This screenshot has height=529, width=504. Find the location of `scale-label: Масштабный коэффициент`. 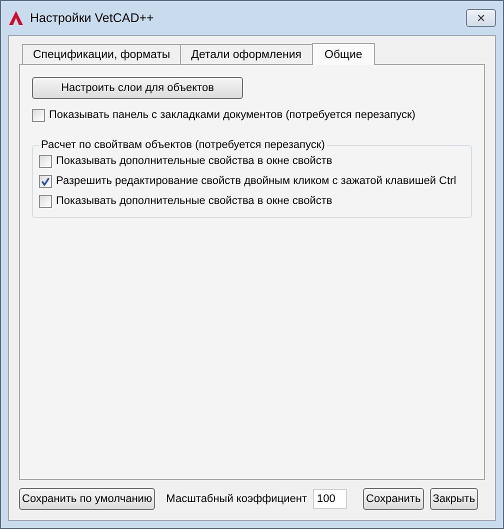

scale-label: Масштабный коэффициент is located at coordinates (237, 499).